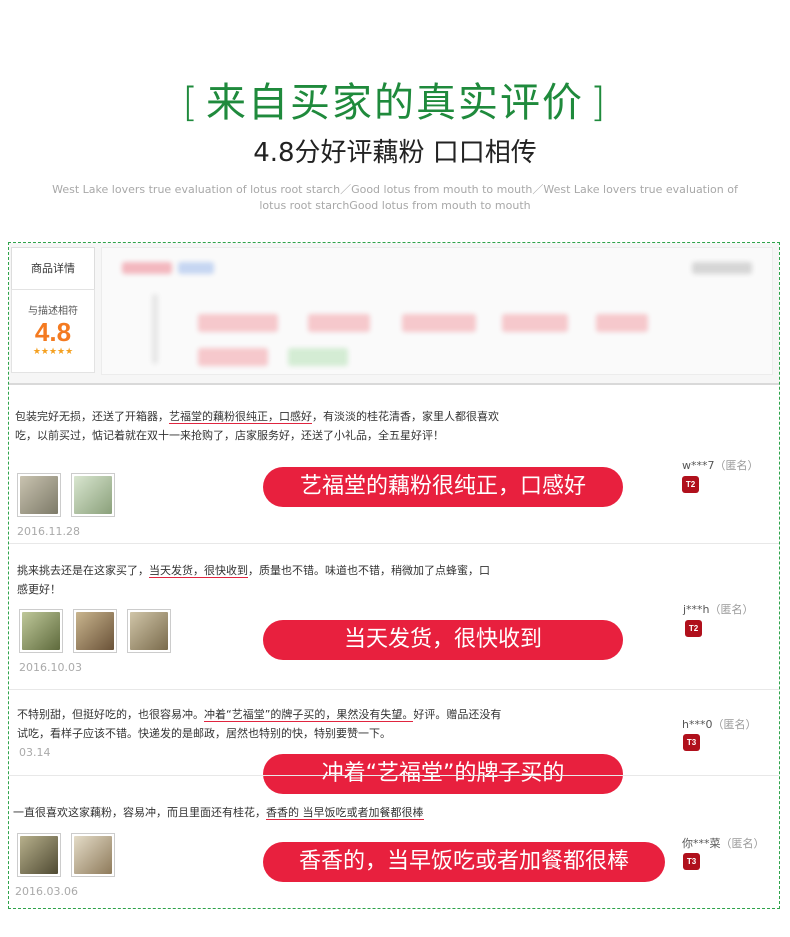 This screenshot has height=937, width=790. I want to click on review-text-highlight: 当天发货，很快收到, so click(198, 571).